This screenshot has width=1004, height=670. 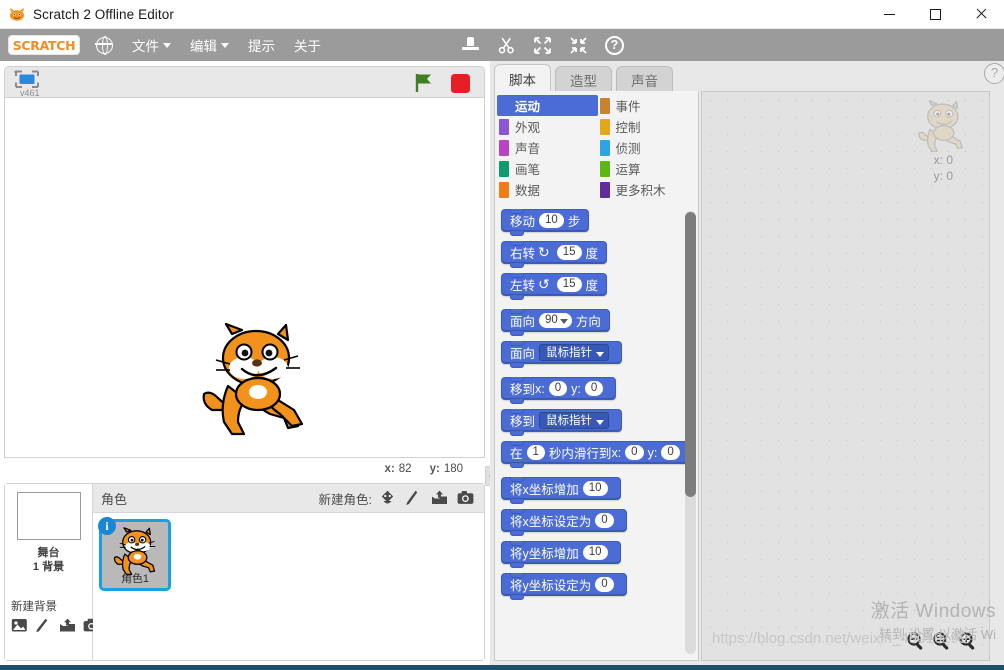 I want to click on category-9: 更多积木, so click(x=648, y=189).